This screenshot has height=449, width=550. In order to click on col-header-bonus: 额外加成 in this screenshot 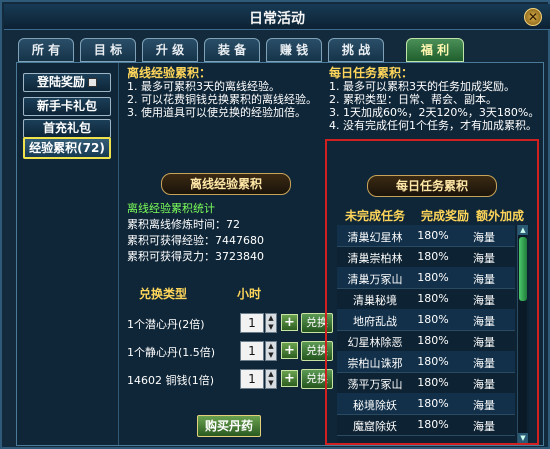, I will do `click(499, 216)`.